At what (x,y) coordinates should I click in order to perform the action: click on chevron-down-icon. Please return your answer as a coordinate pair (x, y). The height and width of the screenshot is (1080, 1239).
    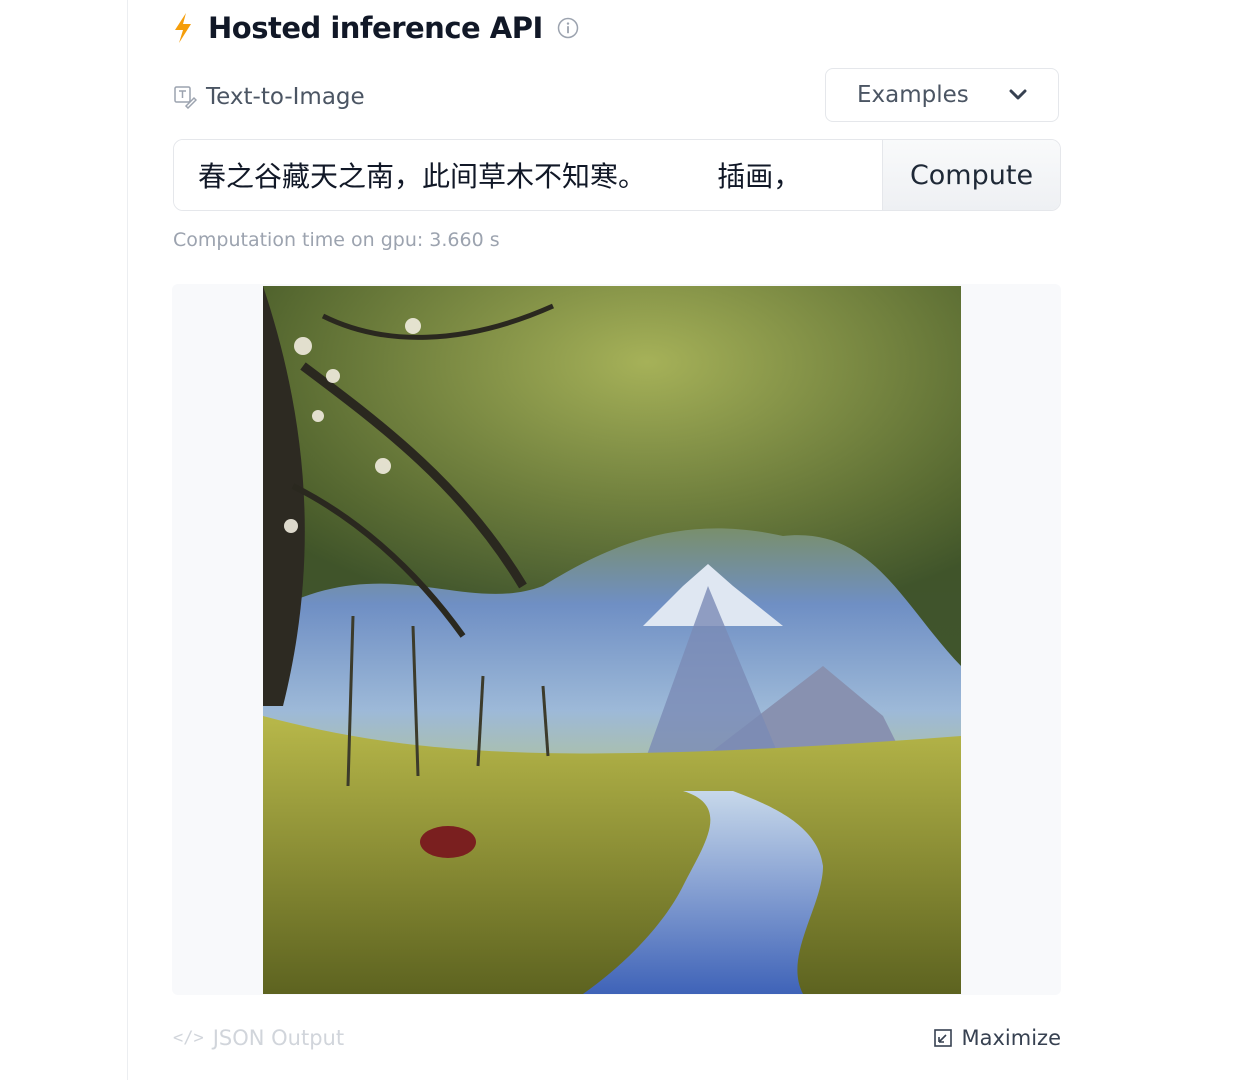
    Looking at the image, I should click on (1018, 94).